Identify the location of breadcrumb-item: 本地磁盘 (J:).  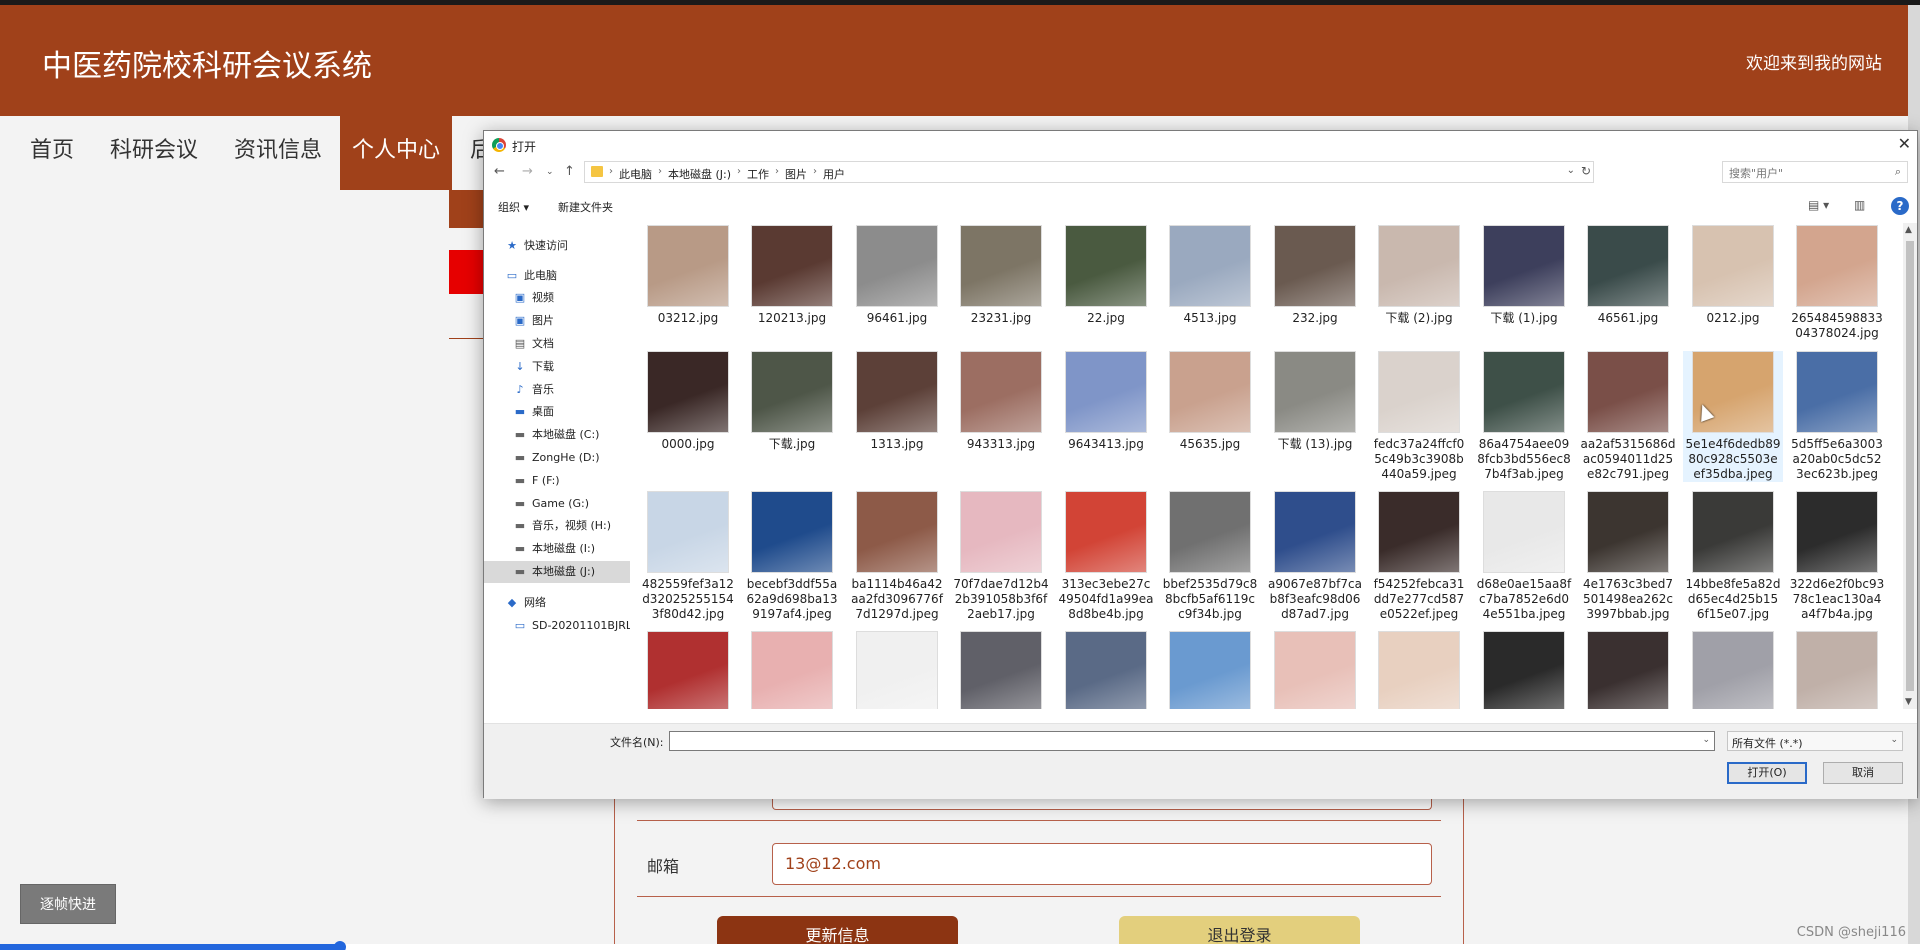
(699, 174).